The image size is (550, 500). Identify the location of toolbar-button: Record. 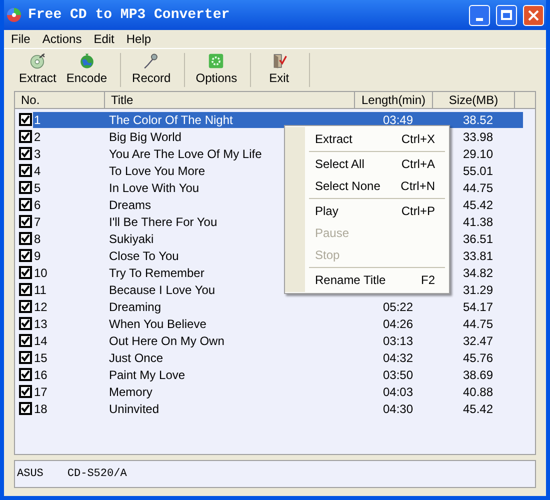
(151, 70).